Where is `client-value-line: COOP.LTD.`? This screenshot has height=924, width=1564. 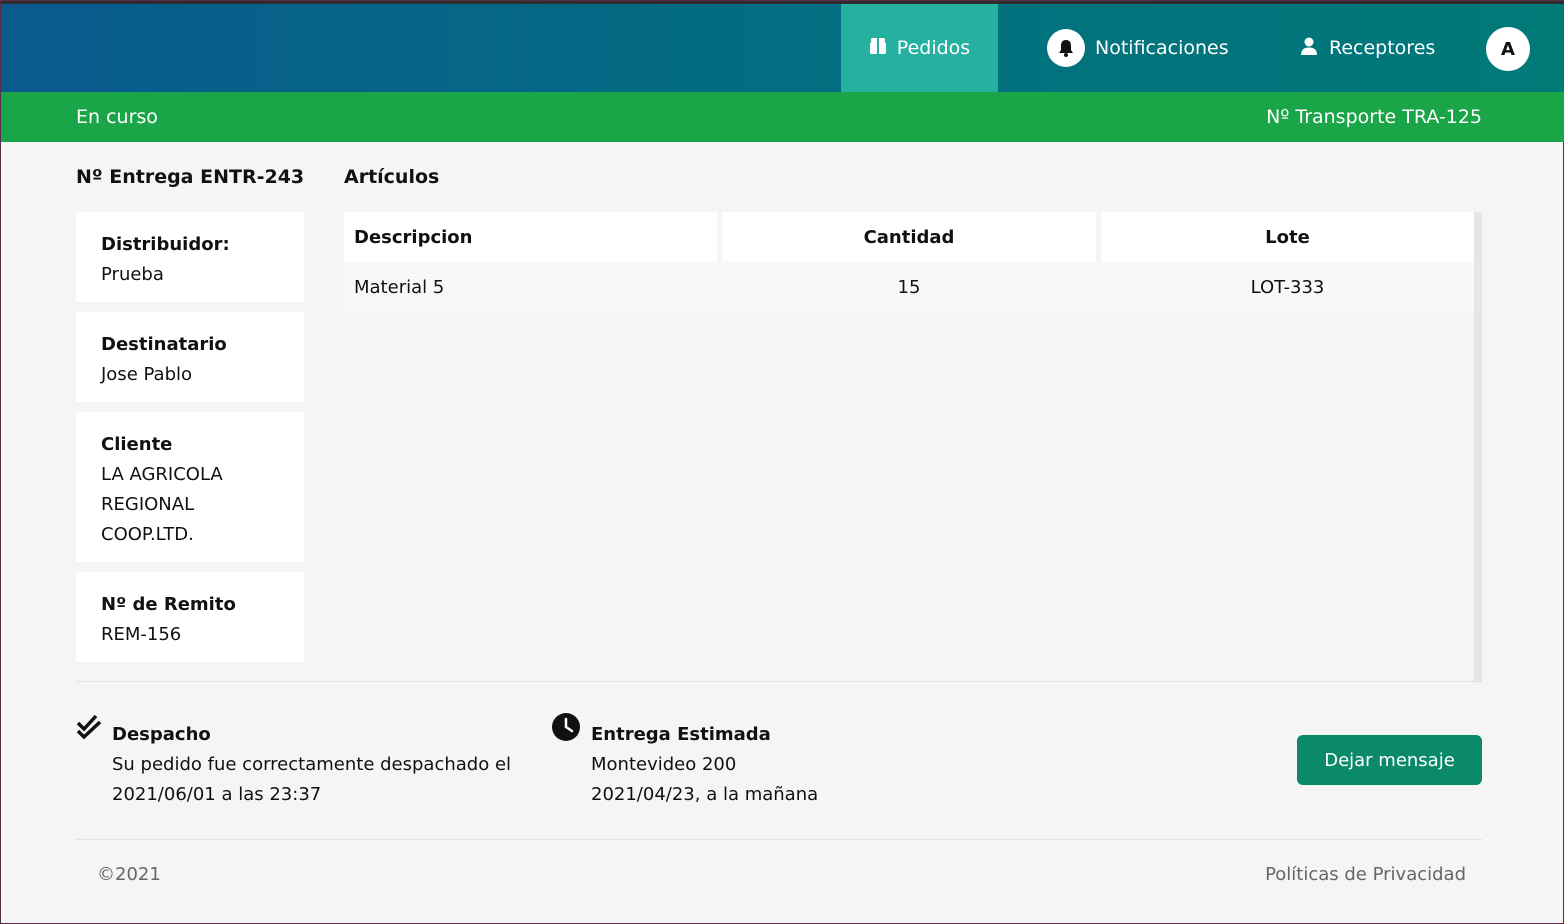
client-value-line: COOP.LTD. is located at coordinates (147, 534).